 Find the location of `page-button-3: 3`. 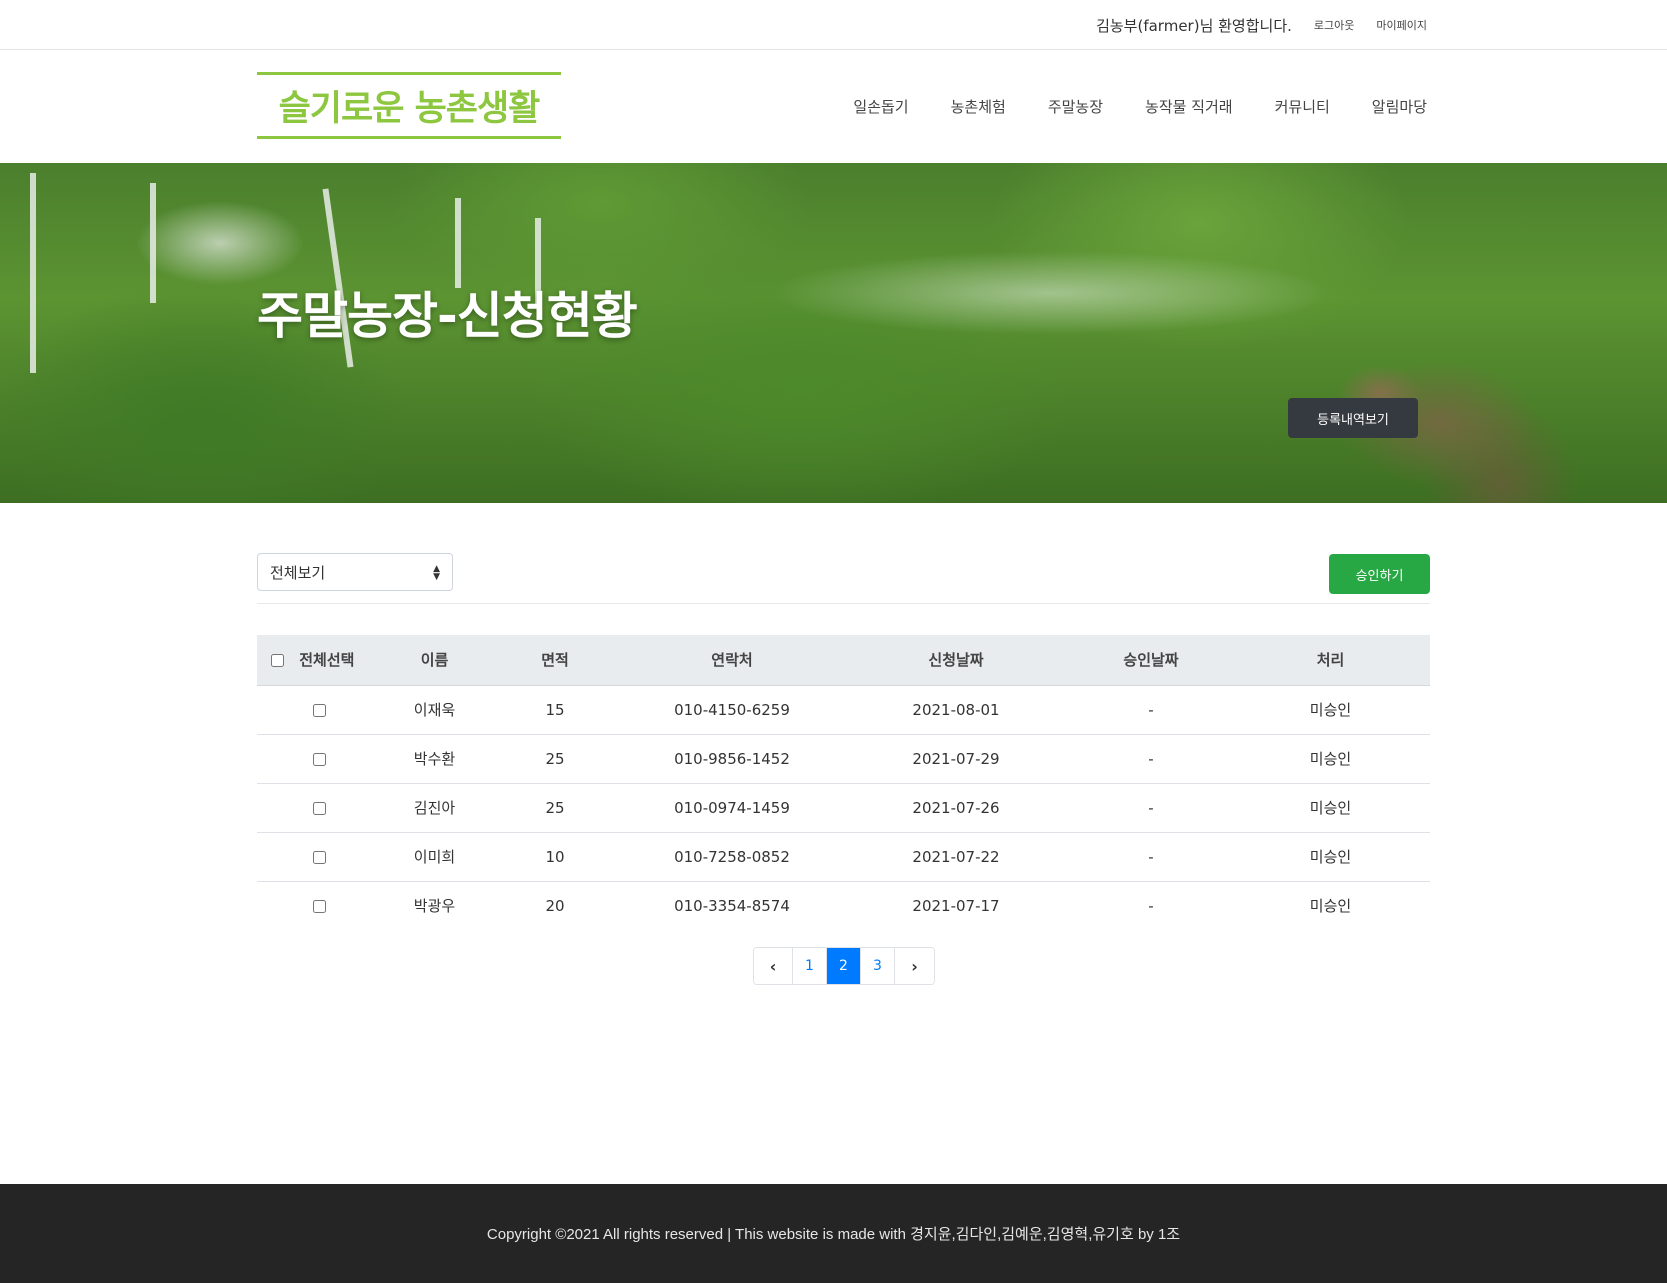

page-button-3: 3 is located at coordinates (878, 966).